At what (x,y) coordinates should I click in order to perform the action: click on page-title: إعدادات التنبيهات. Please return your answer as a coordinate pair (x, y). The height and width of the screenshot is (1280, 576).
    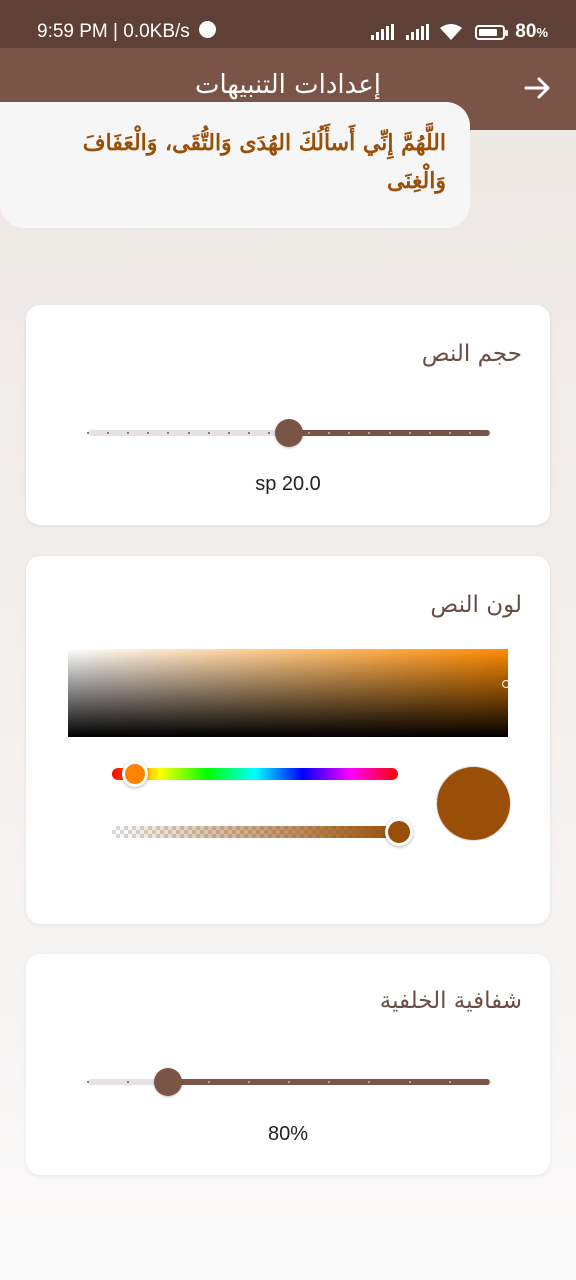
    Looking at the image, I should click on (288, 85).